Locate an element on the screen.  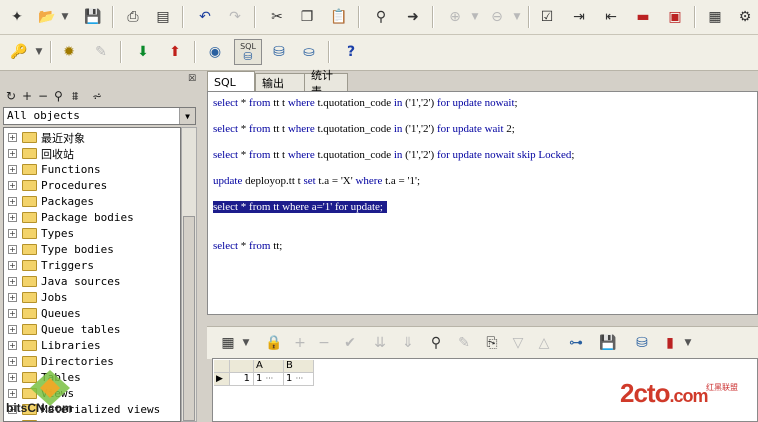
post-changes-icon: ✔ is located at coordinates (350, 343).